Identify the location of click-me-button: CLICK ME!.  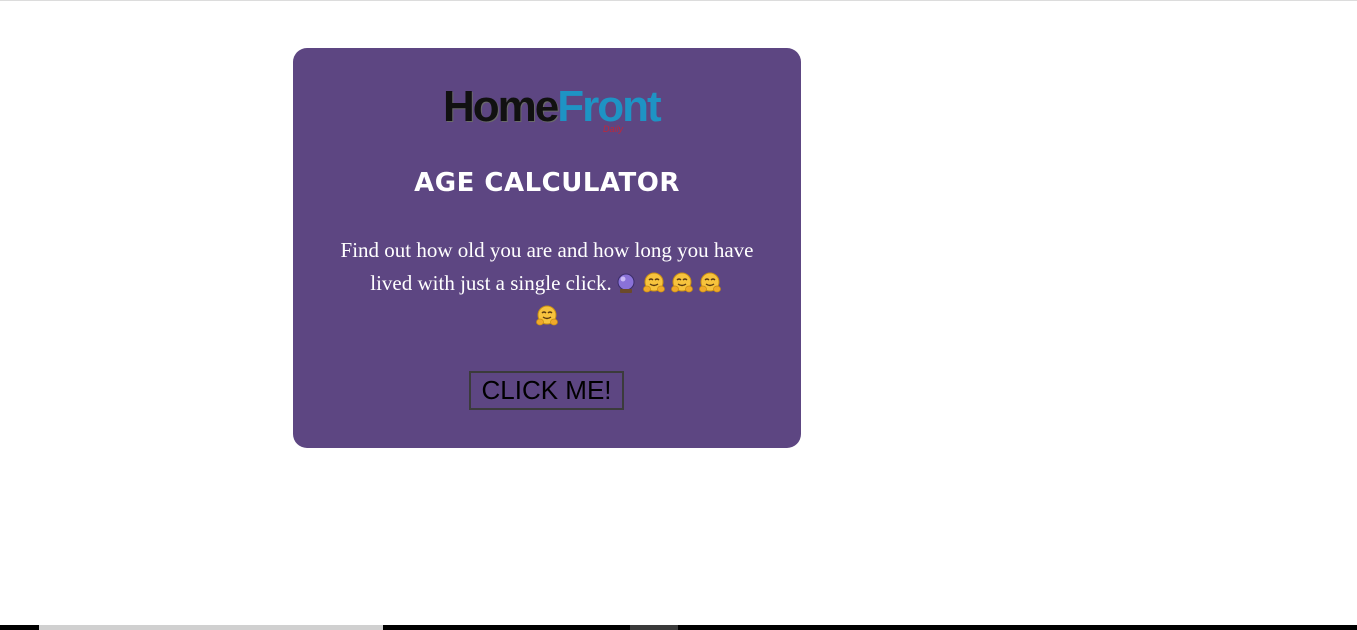
(546, 390).